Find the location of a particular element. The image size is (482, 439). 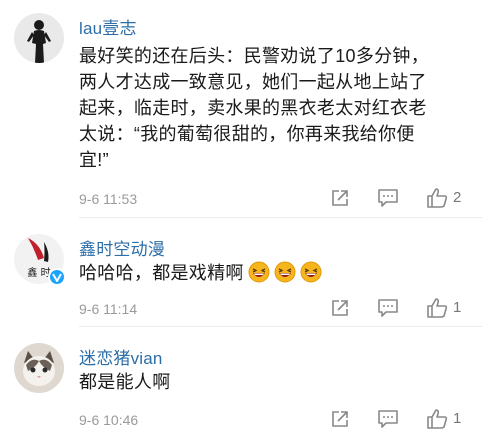

username: 迷恋猪vian is located at coordinates (121, 356).